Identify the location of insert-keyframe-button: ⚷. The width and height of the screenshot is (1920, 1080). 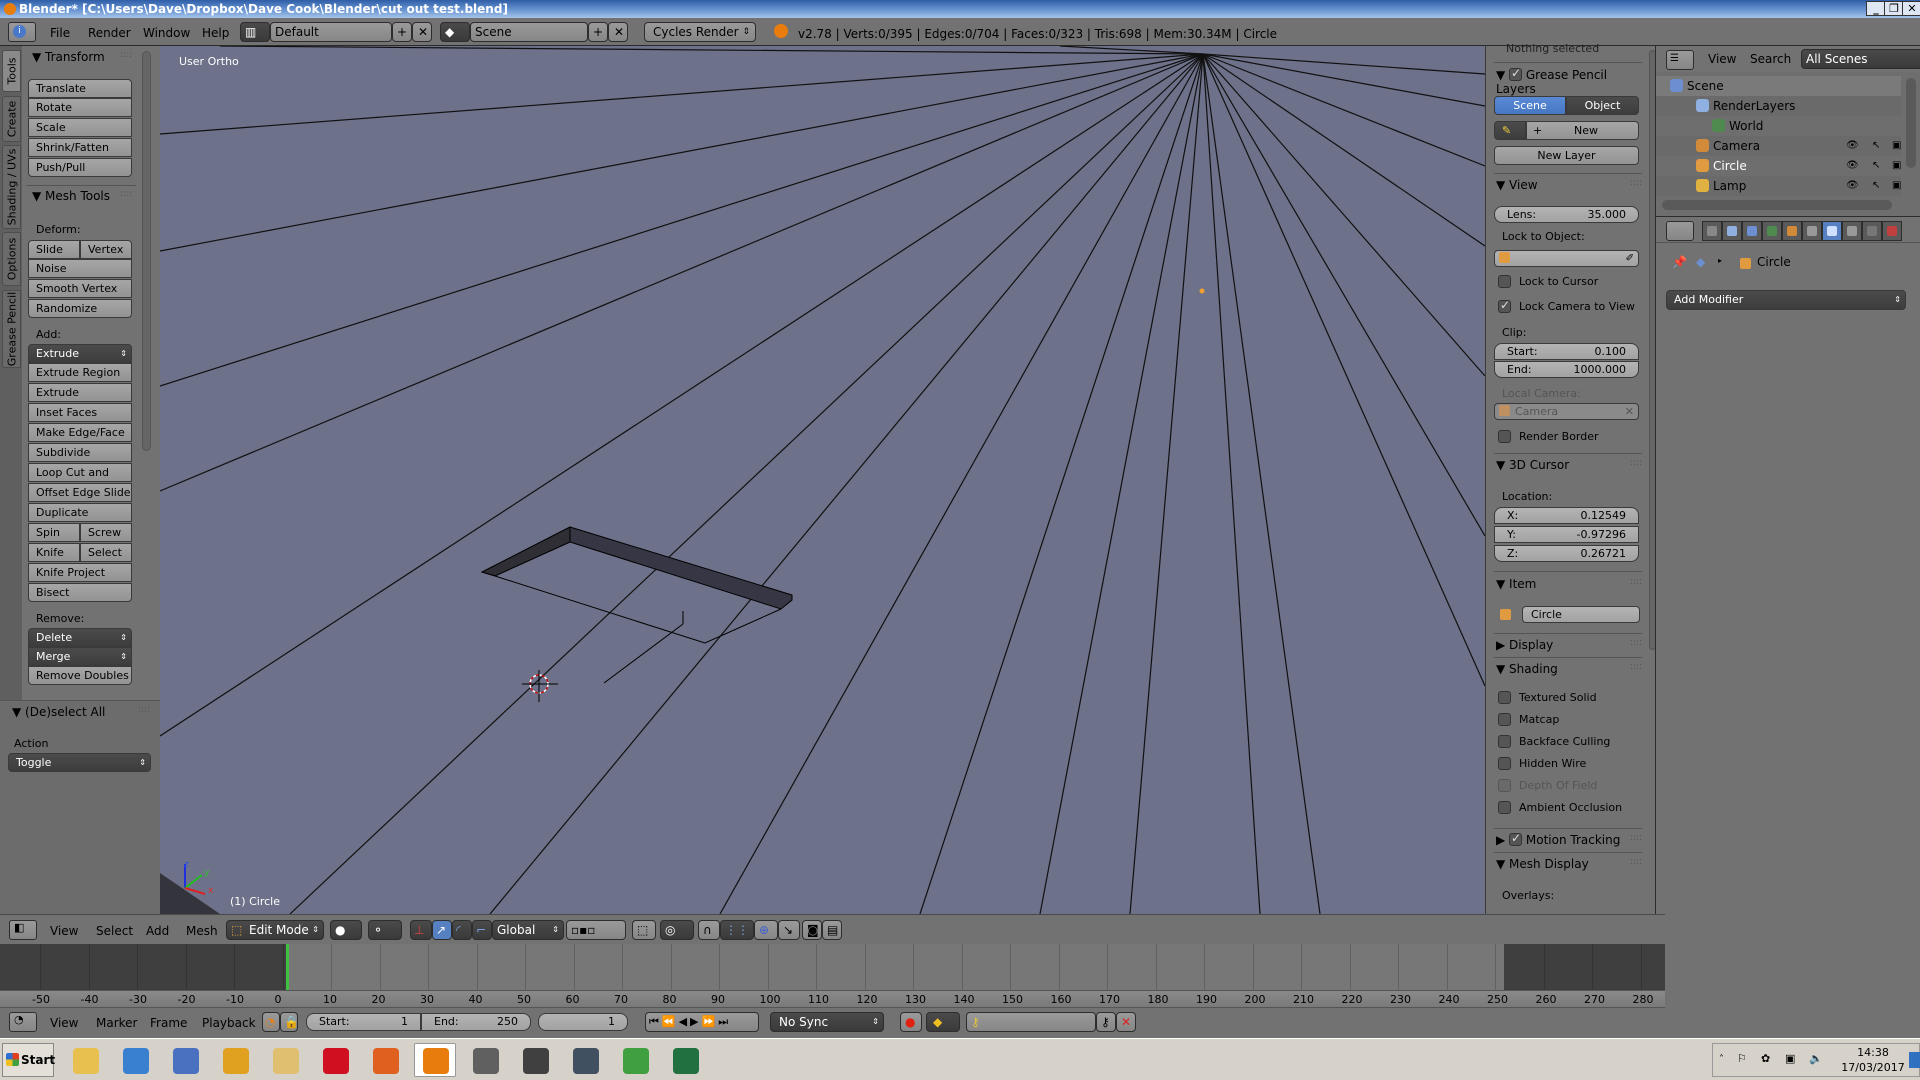
(1106, 1022).